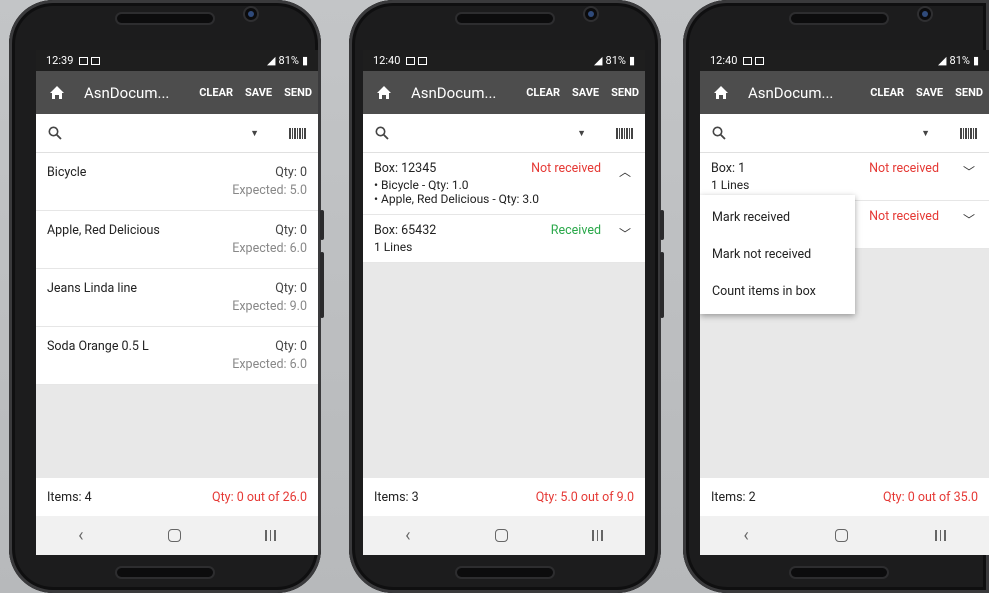 This screenshot has width=989, height=593. What do you see at coordinates (457, 199) in the screenshot?
I see `box-line: • Apple, Red Delicious - Qty: 3.0` at bounding box center [457, 199].